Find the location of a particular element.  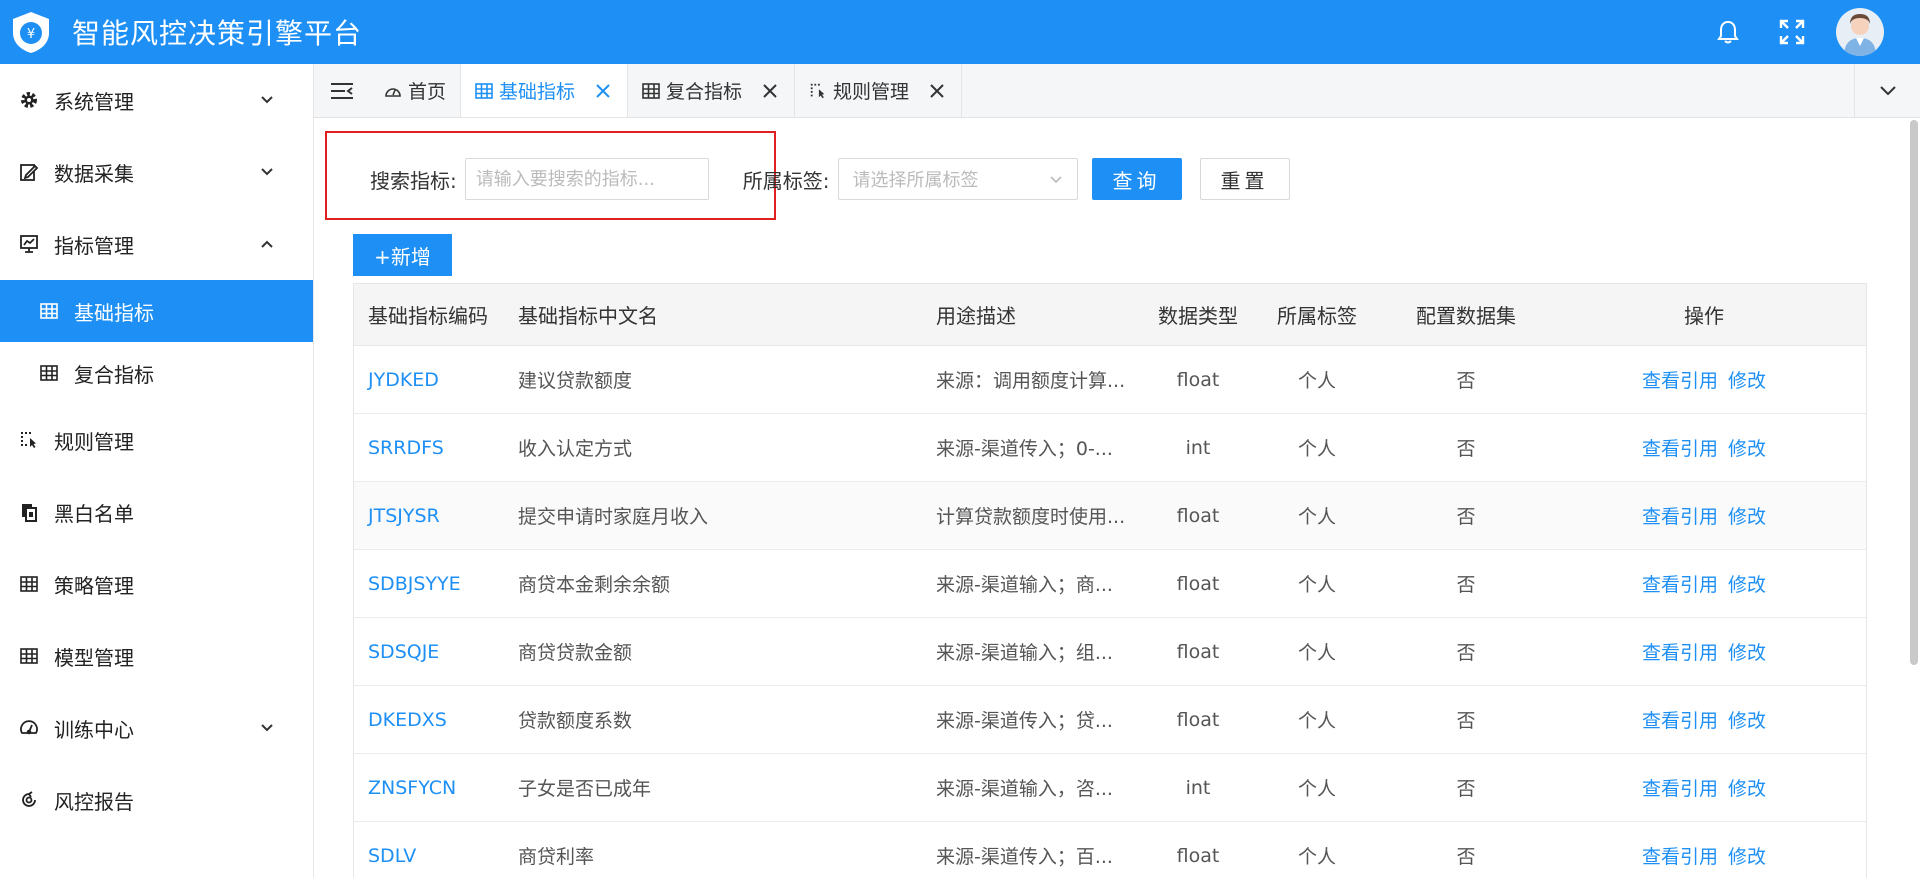

sidebar-item-label: 指标管理 is located at coordinates (94, 245).